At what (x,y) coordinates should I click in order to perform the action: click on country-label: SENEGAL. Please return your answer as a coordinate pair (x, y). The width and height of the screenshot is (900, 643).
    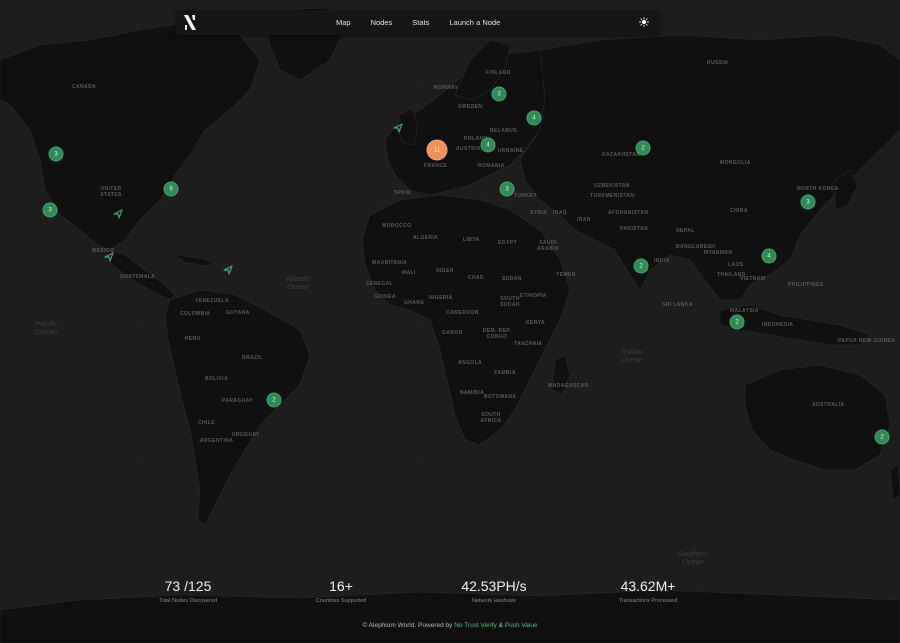
    Looking at the image, I should click on (379, 284).